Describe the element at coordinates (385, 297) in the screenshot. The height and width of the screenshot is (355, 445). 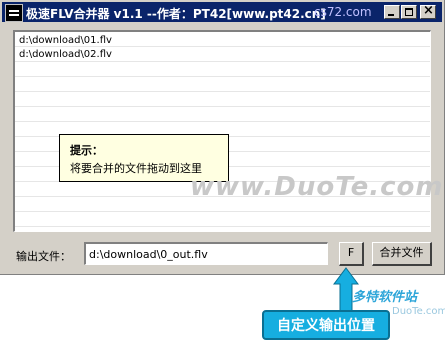
I see `site-logo: 多特软件站` at that location.